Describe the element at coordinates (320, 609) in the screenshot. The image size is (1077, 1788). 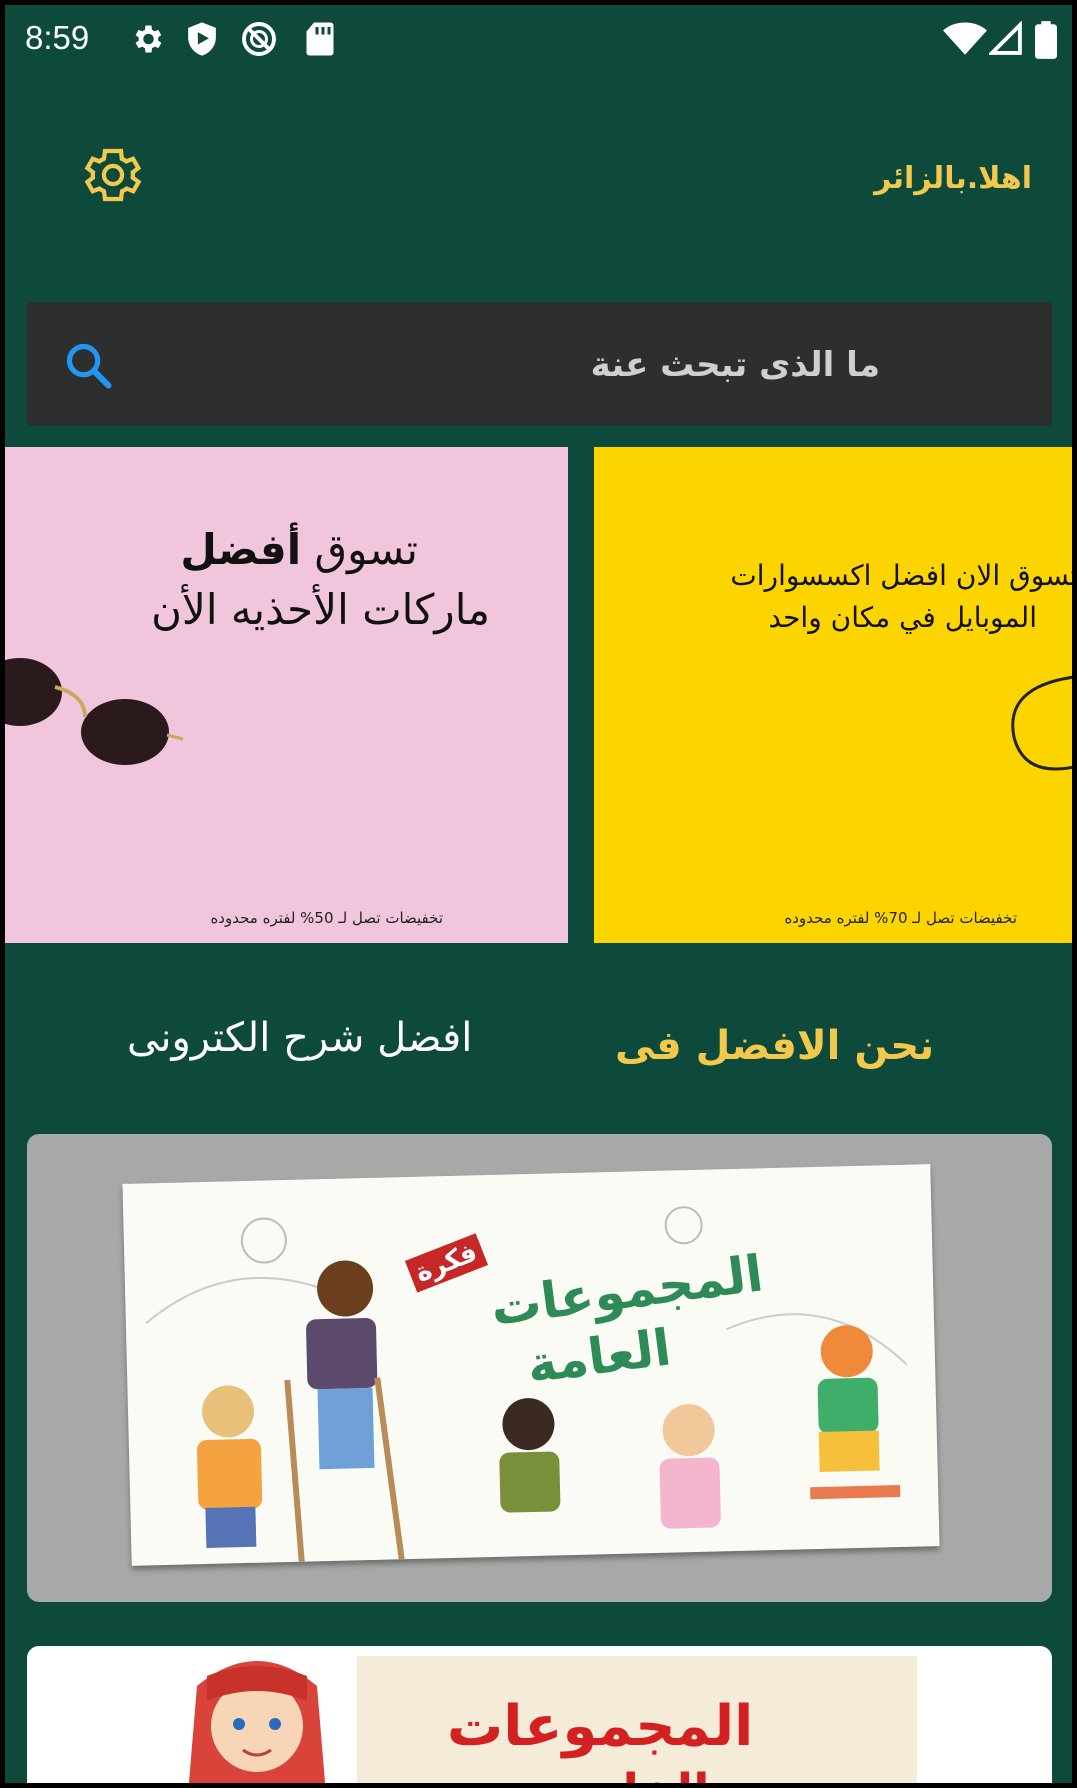
I see `banner-shoes-line2: ماركات الأحذيه الأن` at that location.